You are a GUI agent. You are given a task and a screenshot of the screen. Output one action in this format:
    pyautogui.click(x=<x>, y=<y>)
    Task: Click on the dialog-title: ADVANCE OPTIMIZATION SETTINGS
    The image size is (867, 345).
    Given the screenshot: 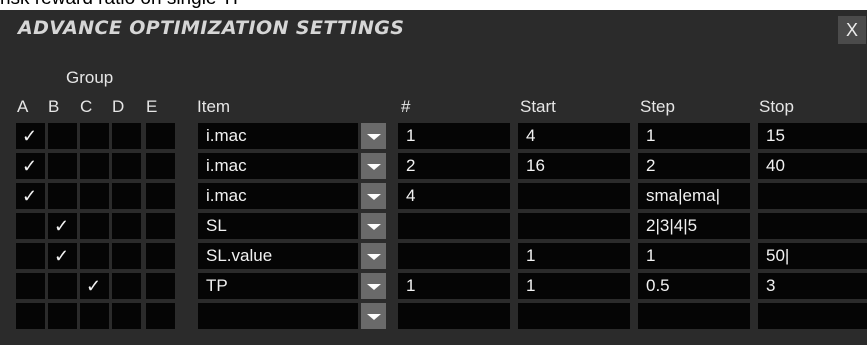 What is the action you would take?
    pyautogui.click(x=211, y=28)
    